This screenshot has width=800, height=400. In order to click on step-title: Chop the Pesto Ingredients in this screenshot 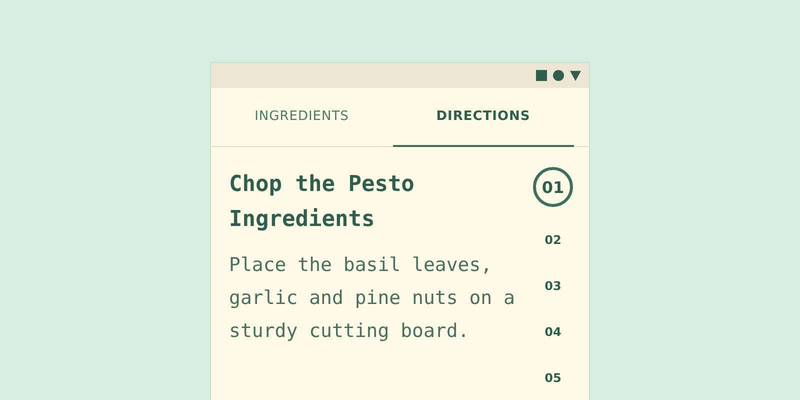, I will do `click(322, 202)`.